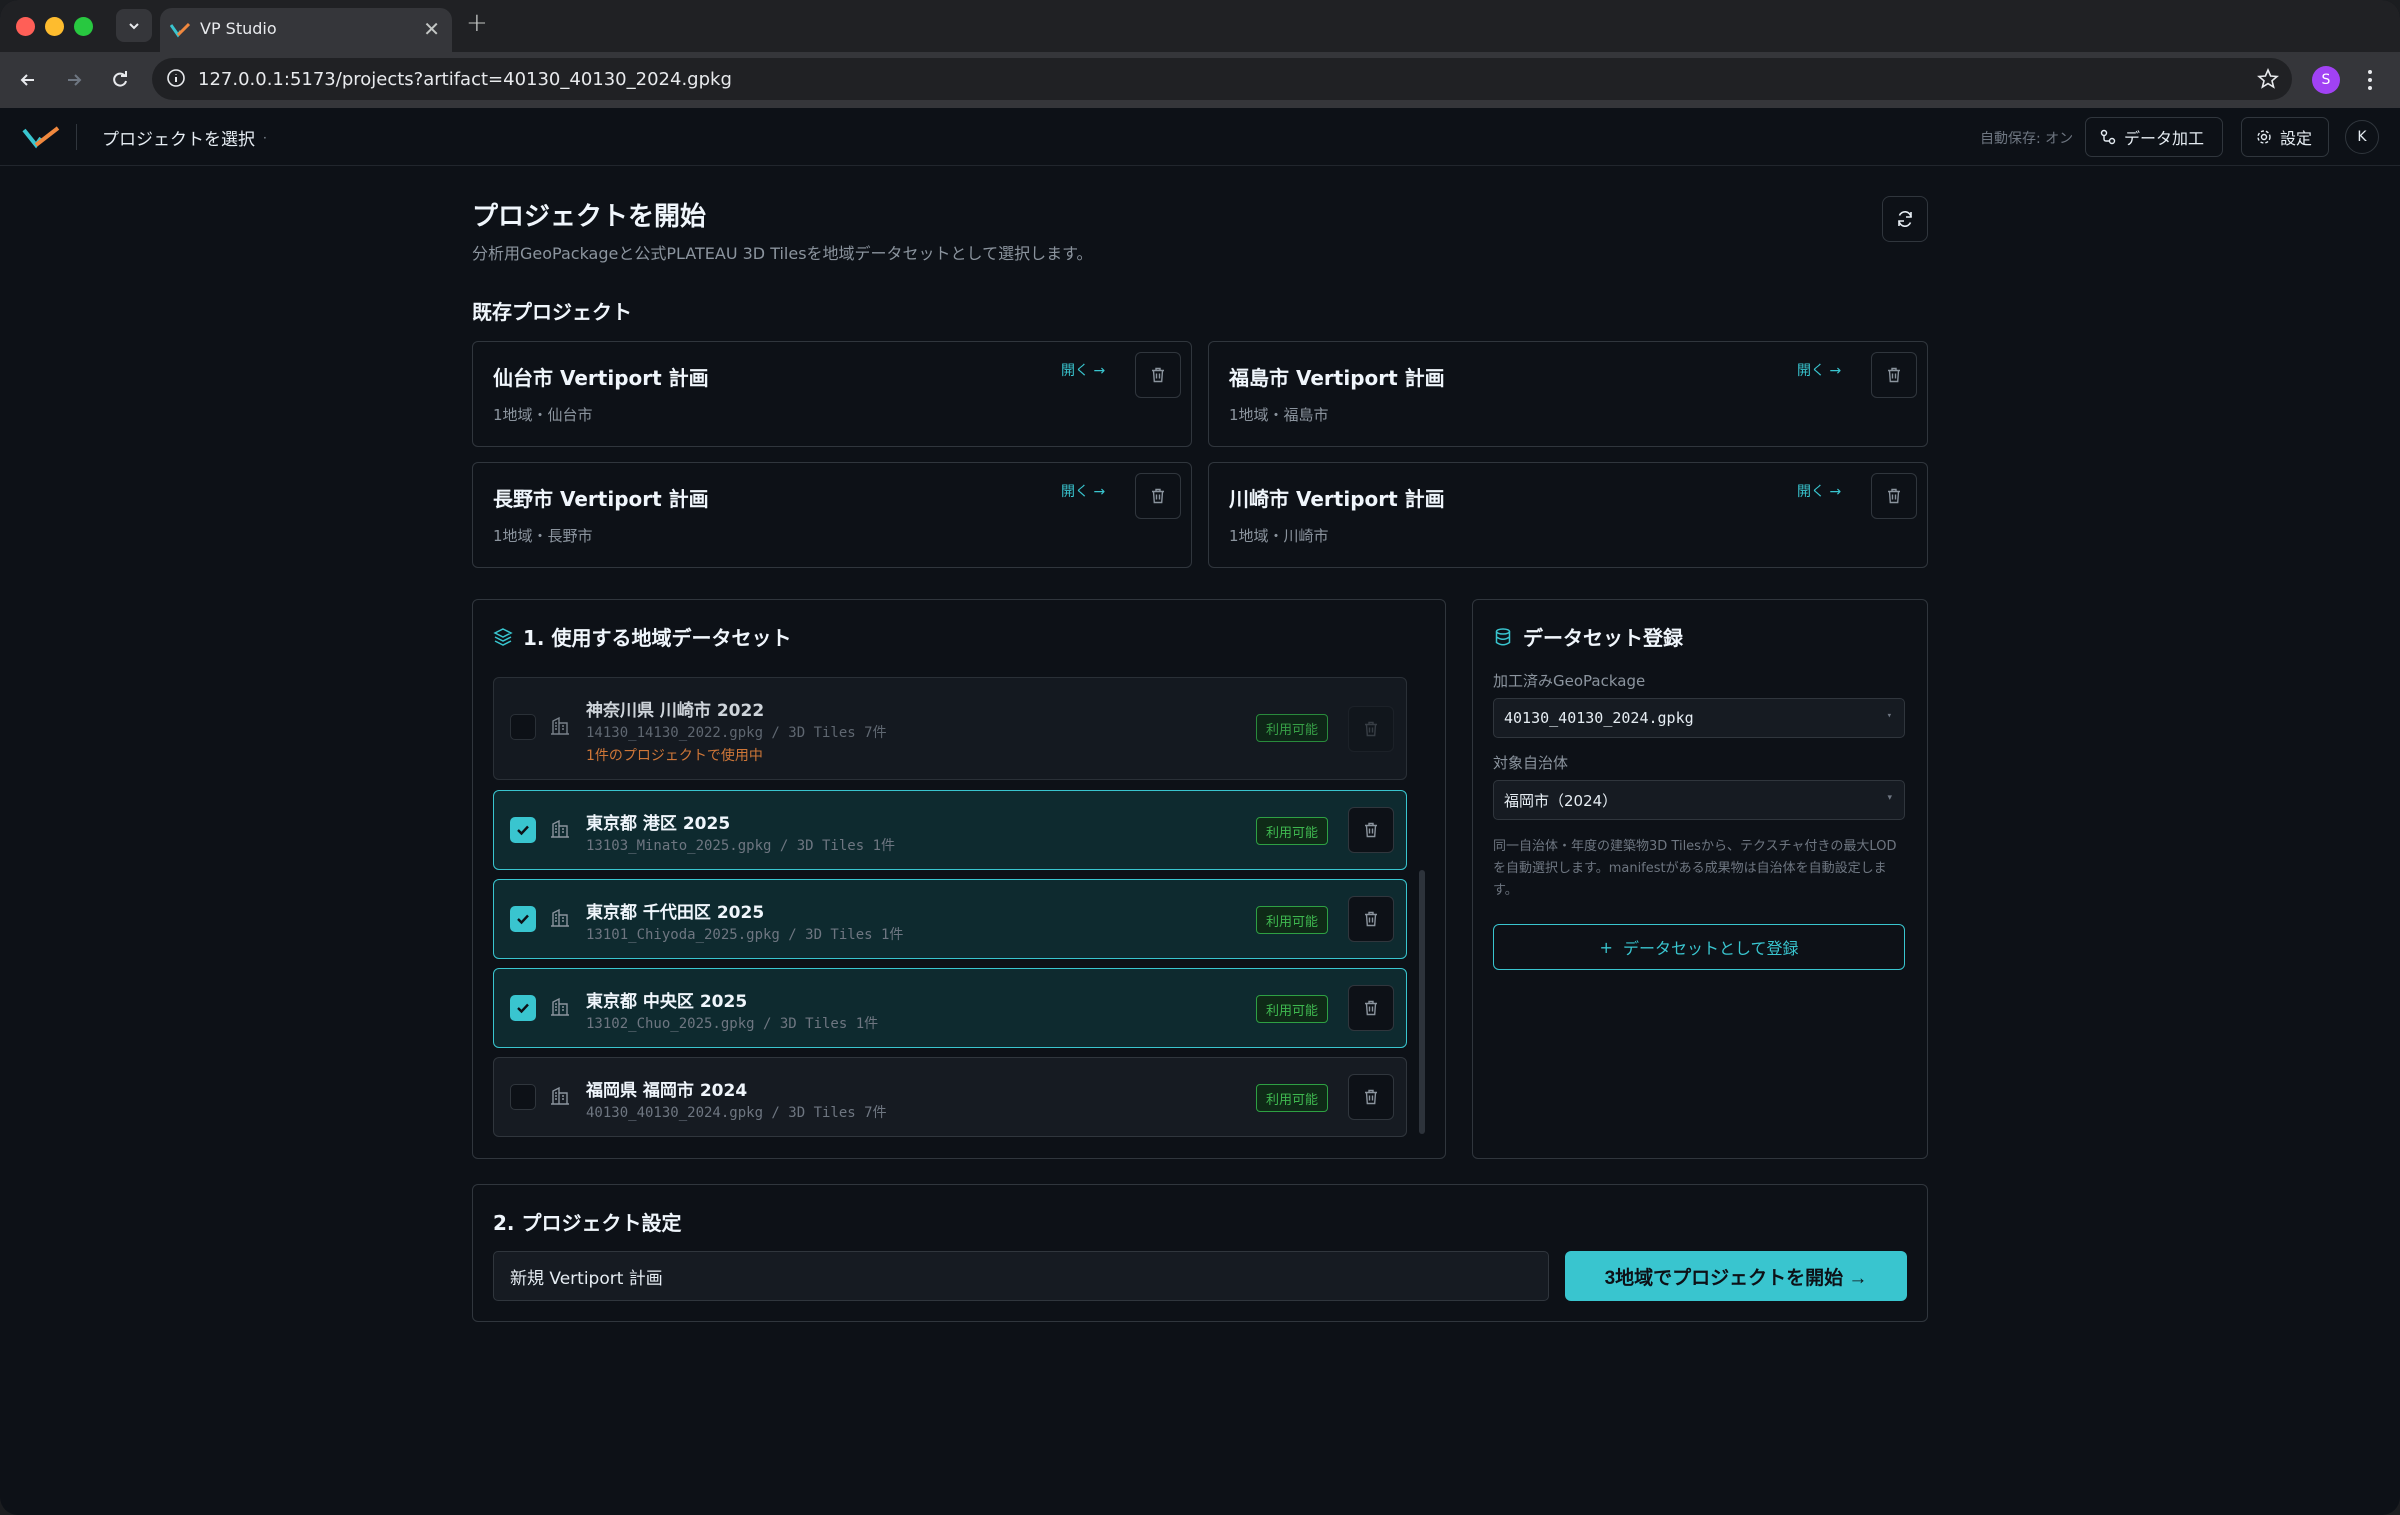 The width and height of the screenshot is (2400, 1515). I want to click on browser-tabstrip: VP Studio ✕ +, so click(1200, 26).